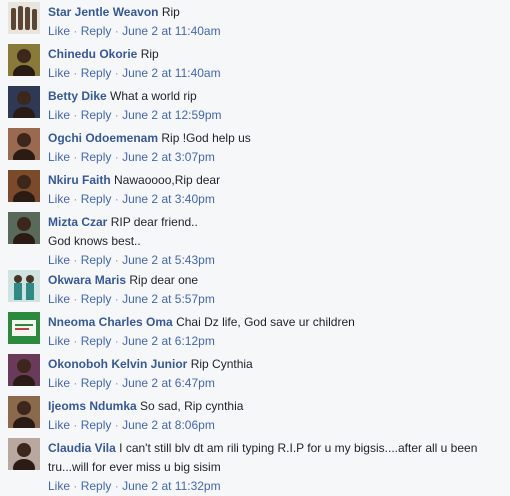 The width and height of the screenshot is (510, 496). What do you see at coordinates (103, 138) in the screenshot?
I see `comment-author-link: Ogchi Odoemenam` at bounding box center [103, 138].